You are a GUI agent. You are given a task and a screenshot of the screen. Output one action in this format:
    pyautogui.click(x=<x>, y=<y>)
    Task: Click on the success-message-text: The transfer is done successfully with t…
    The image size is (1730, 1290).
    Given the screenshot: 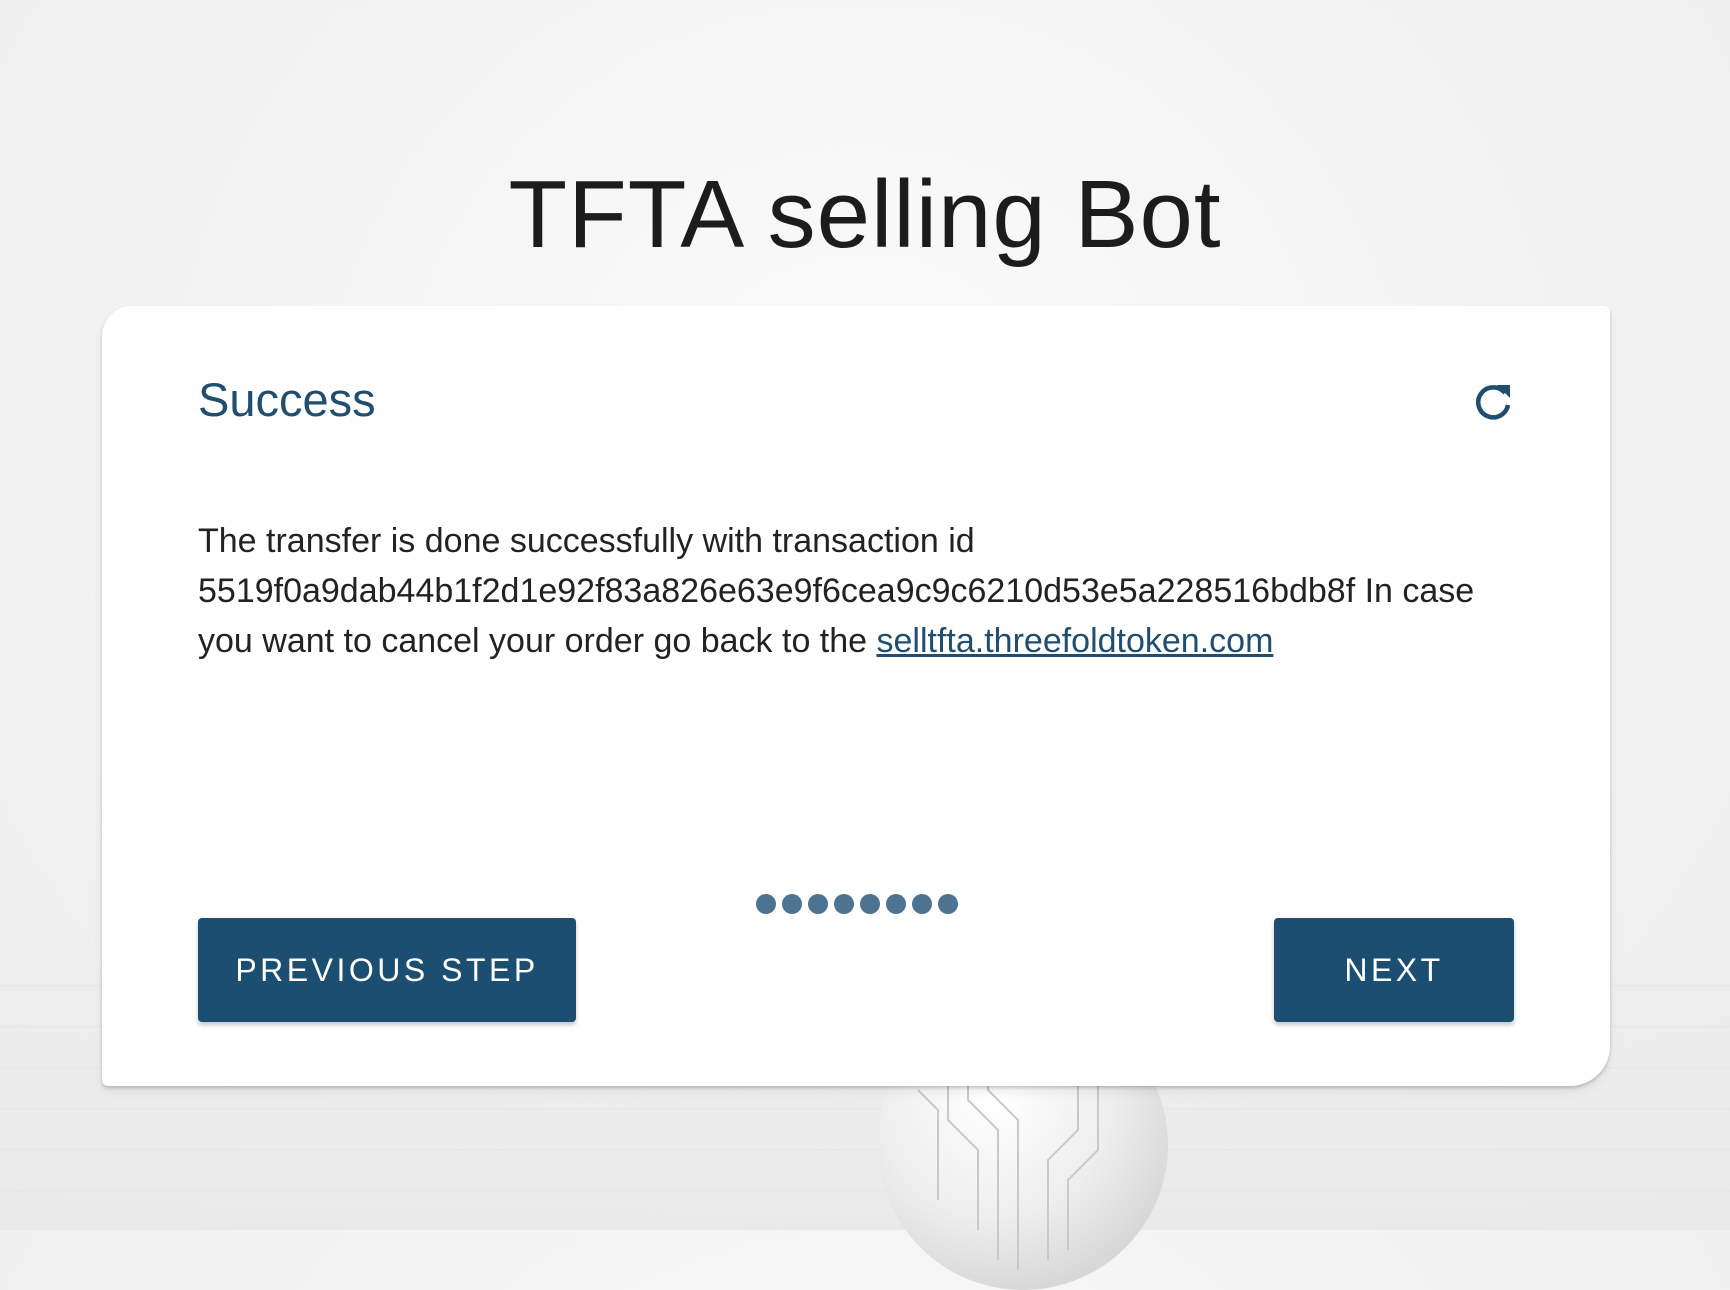 What is the action you would take?
    pyautogui.click(x=836, y=591)
    